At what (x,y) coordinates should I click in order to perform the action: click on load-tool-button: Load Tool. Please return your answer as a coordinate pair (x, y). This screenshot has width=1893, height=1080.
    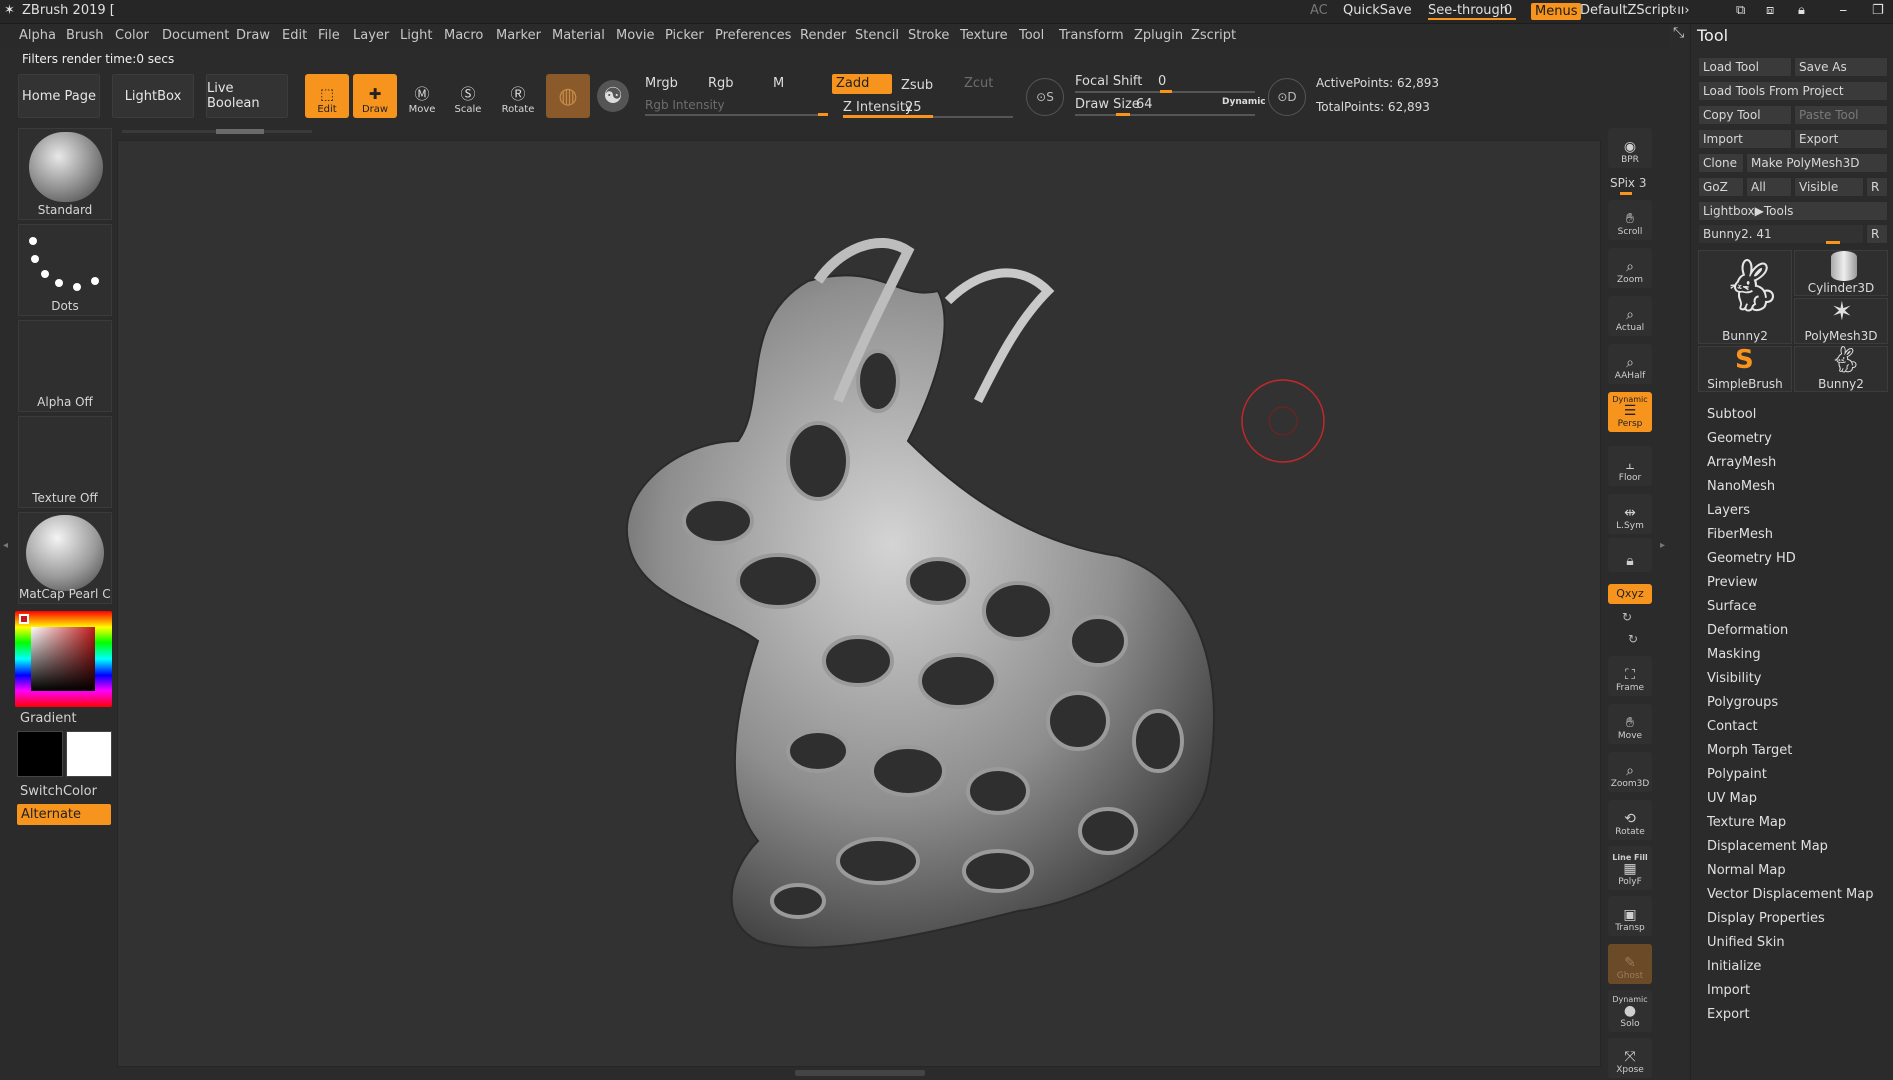
    Looking at the image, I should click on (1745, 67).